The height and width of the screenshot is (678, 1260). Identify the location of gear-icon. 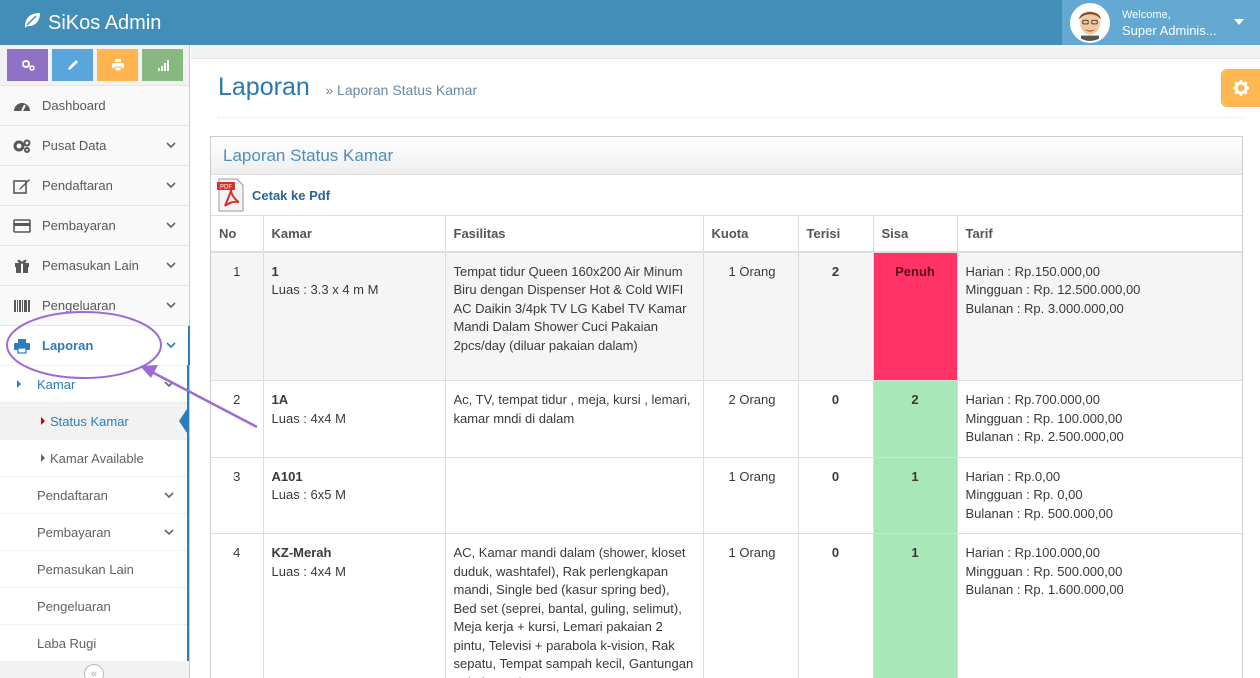
(1240, 88).